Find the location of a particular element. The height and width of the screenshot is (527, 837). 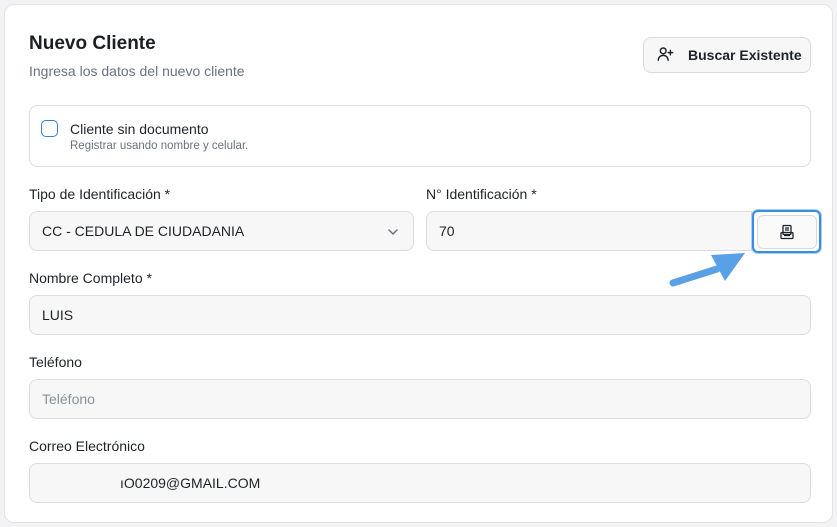

email-input: ıO0209@GMAIL.COM is located at coordinates (420, 483).